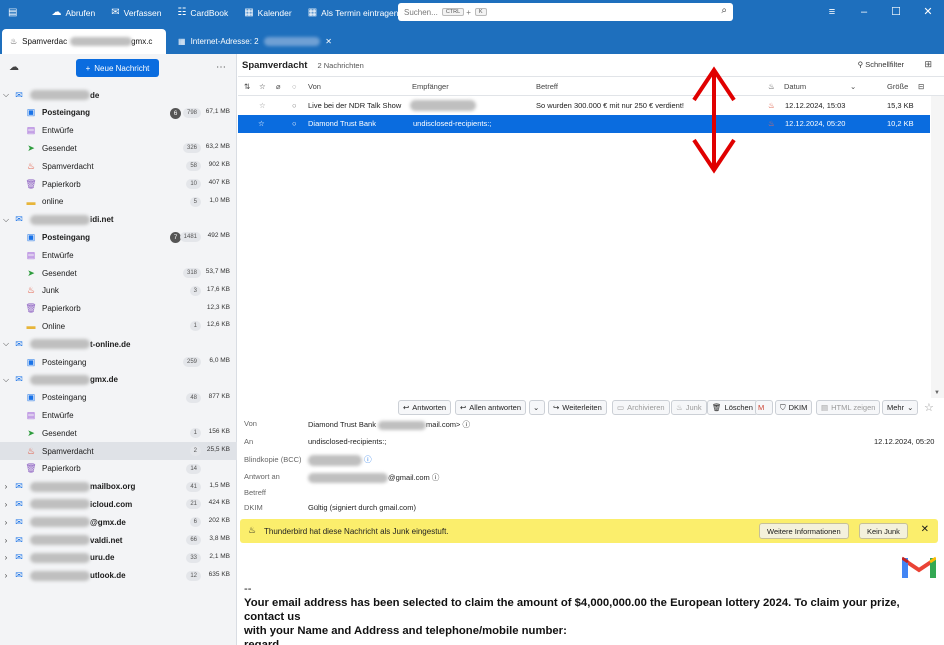 The height and width of the screenshot is (645, 944). What do you see at coordinates (347, 441) in the screenshot?
I see `to-value: undisclosed-recipients:;` at bounding box center [347, 441].